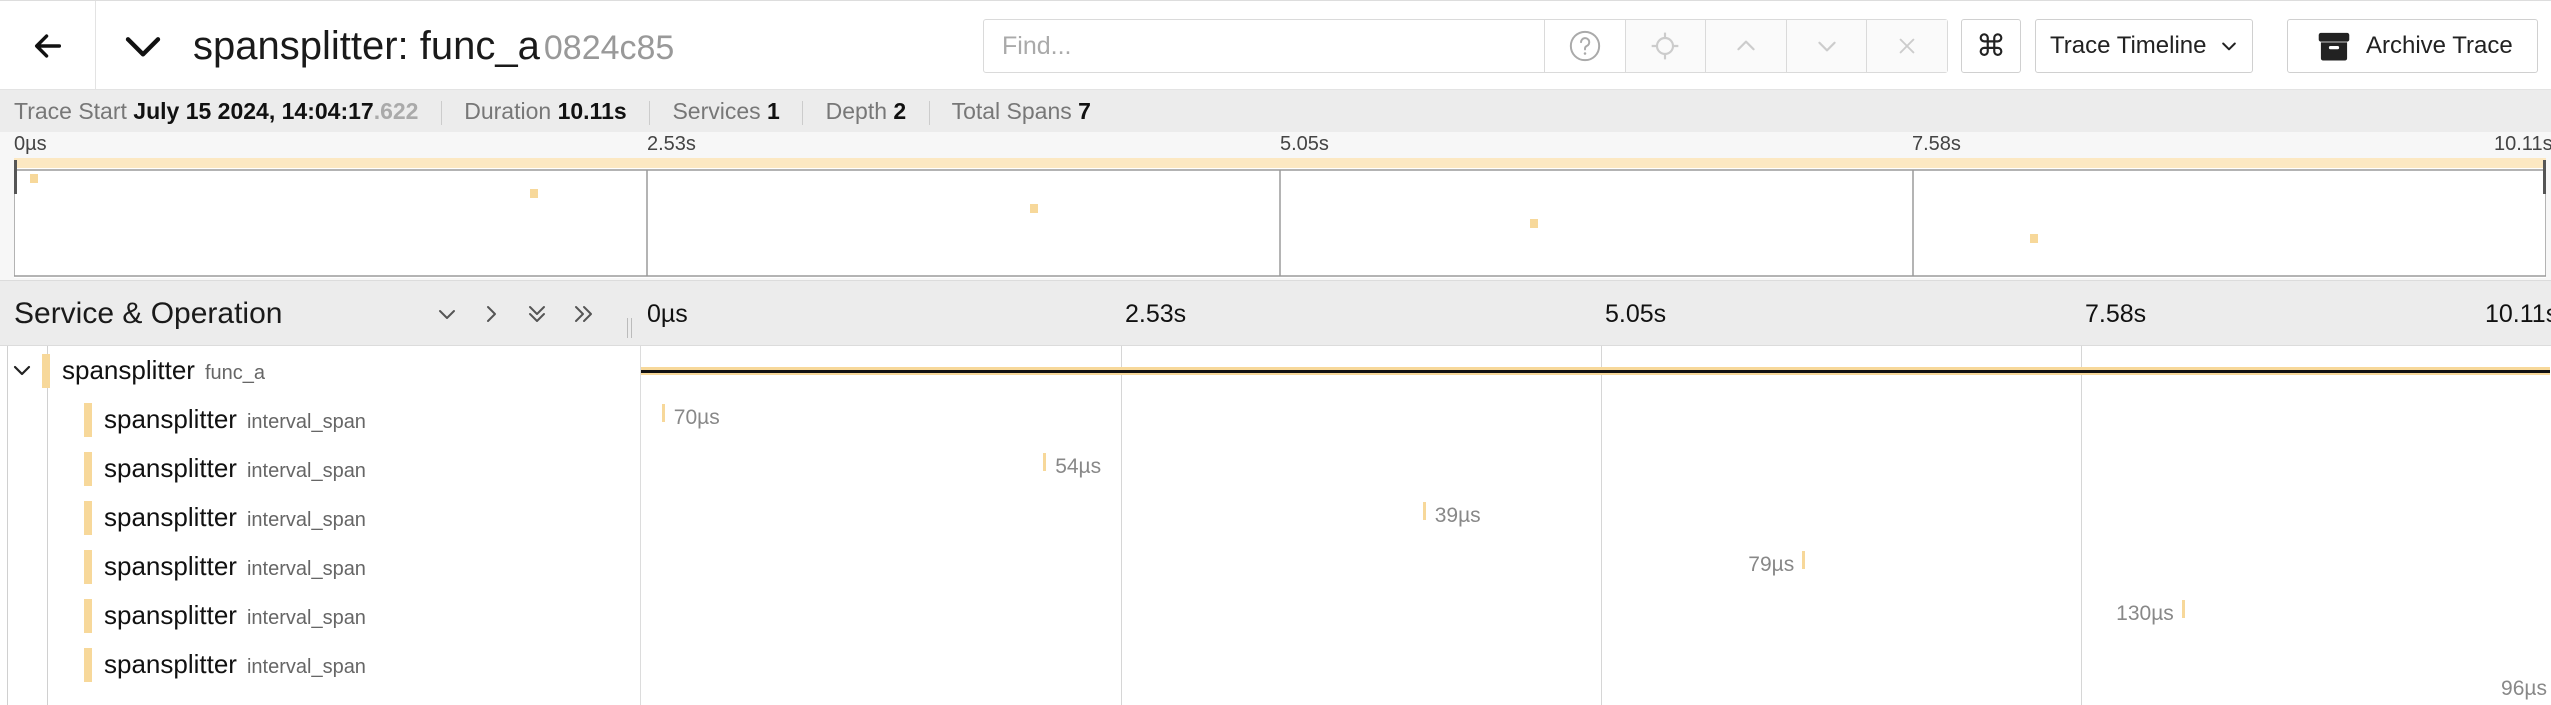  I want to click on services-value: 1, so click(773, 111).